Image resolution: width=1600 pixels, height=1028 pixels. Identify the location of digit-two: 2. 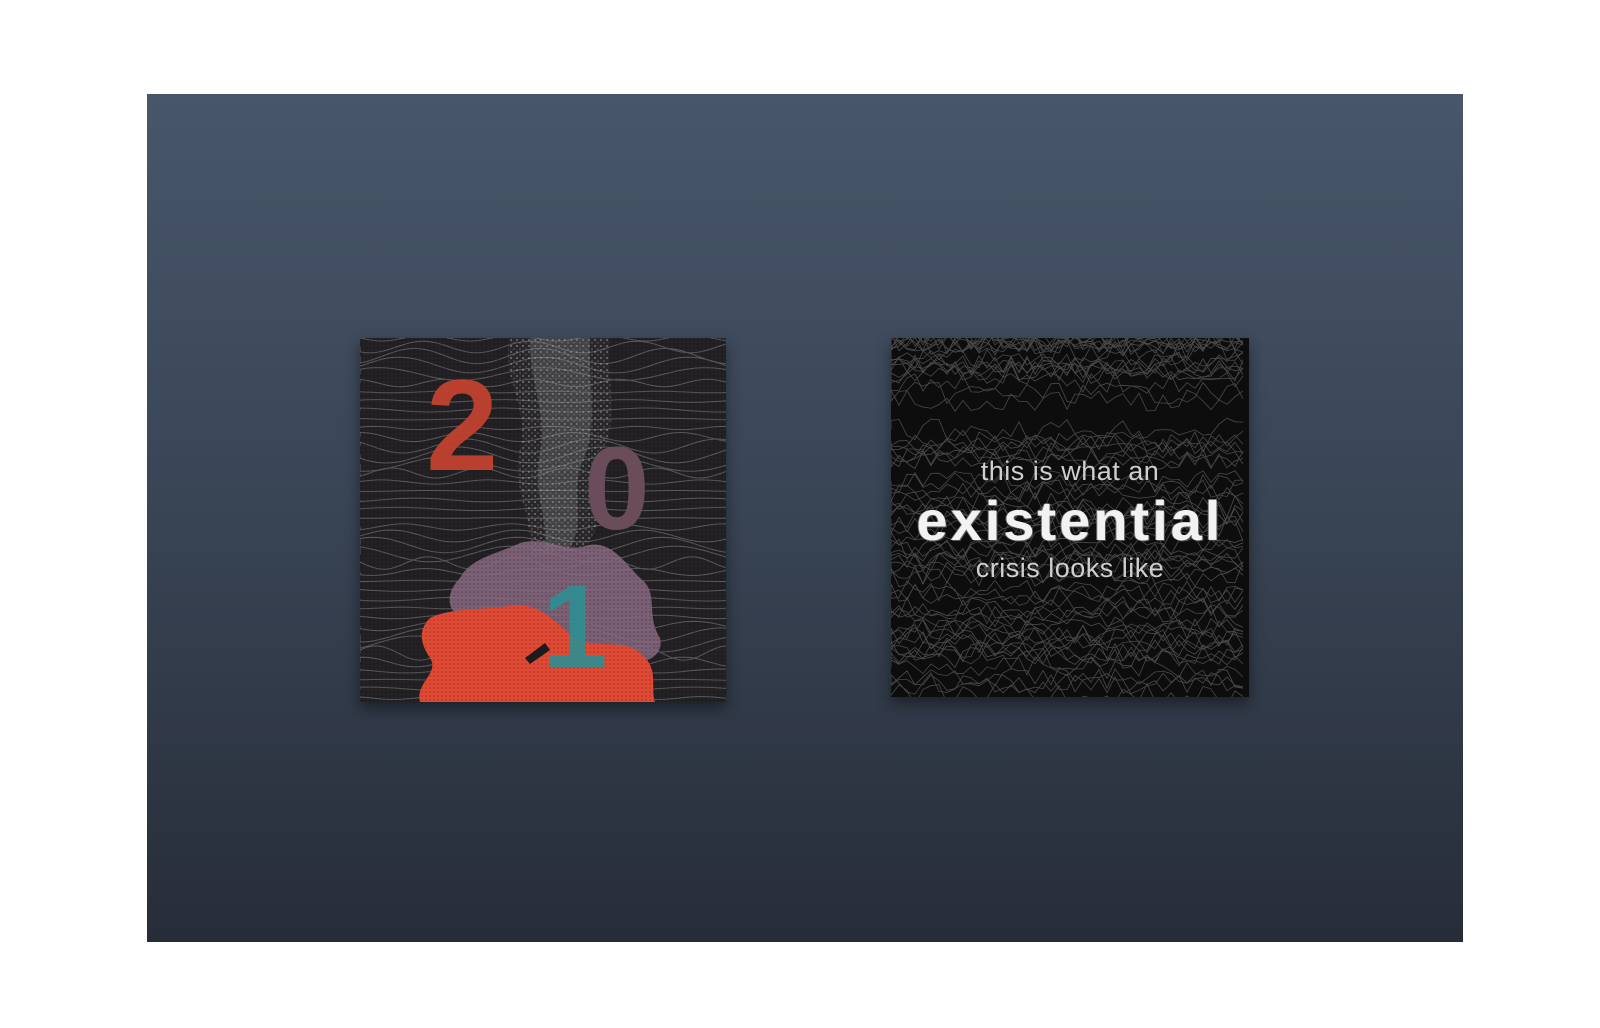
(462, 425).